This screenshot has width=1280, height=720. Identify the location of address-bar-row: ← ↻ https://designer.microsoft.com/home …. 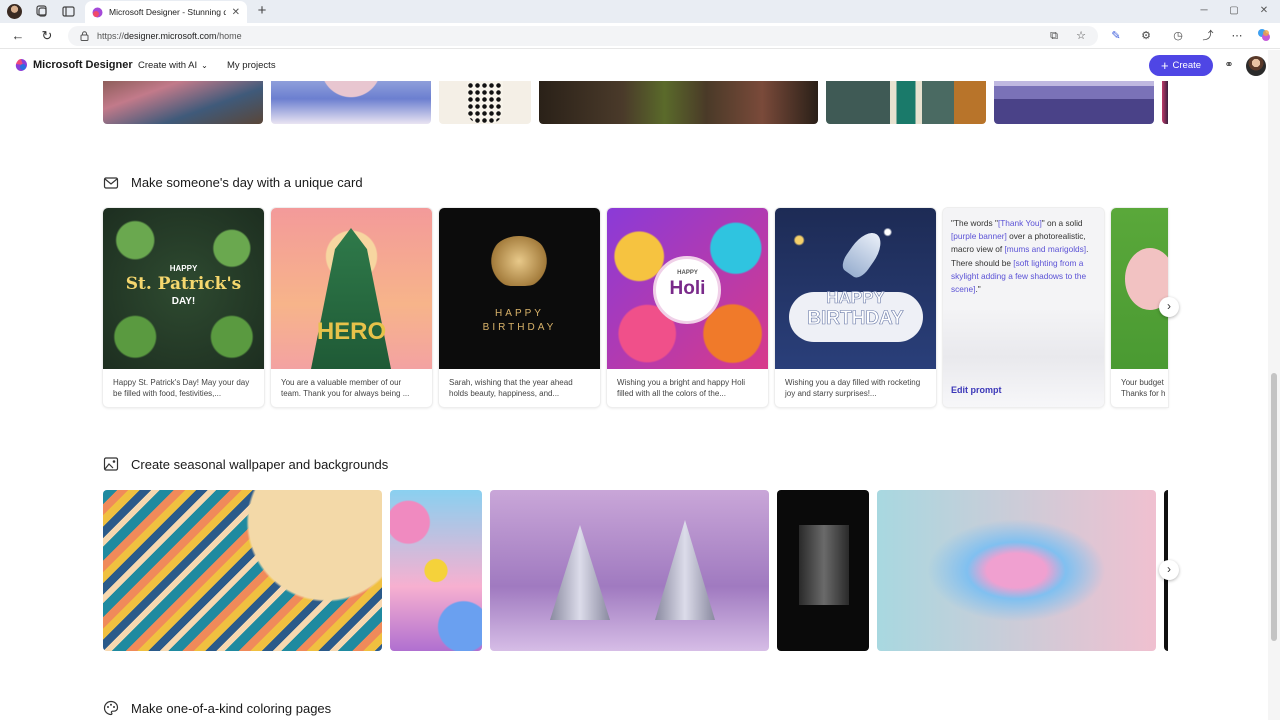
(640, 36).